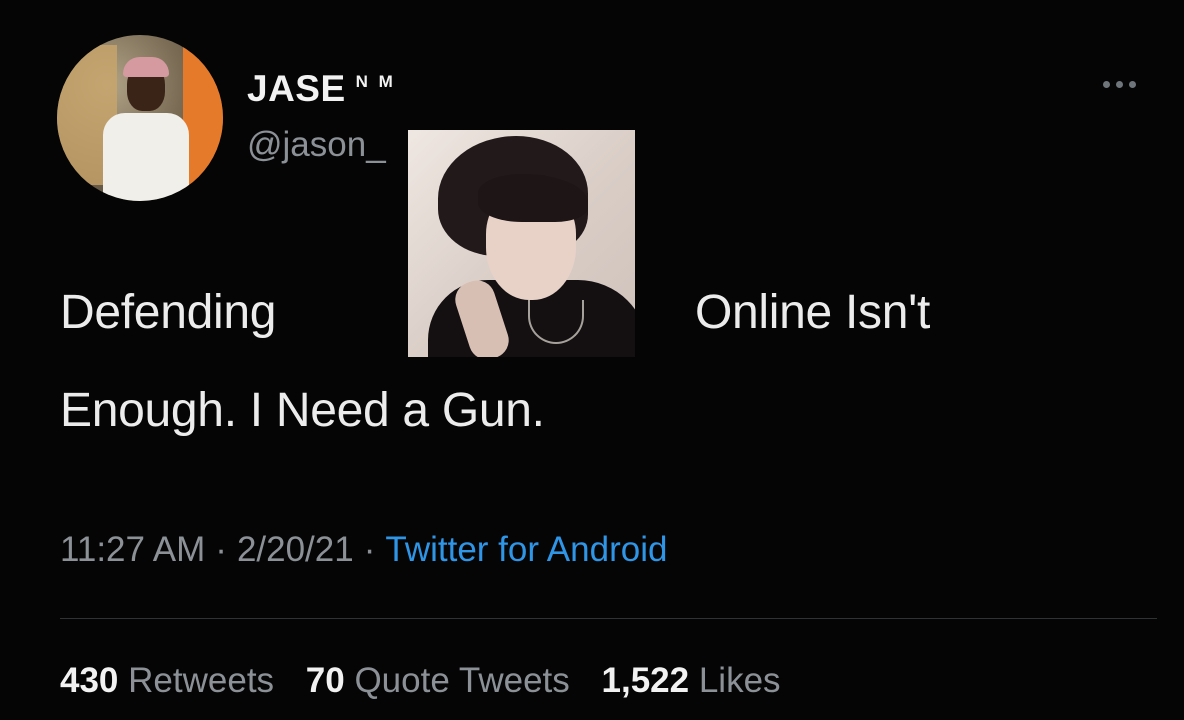 The width and height of the screenshot is (1184, 720). I want to click on quote-tweets-stat: 70 Quote Tweets, so click(438, 680).